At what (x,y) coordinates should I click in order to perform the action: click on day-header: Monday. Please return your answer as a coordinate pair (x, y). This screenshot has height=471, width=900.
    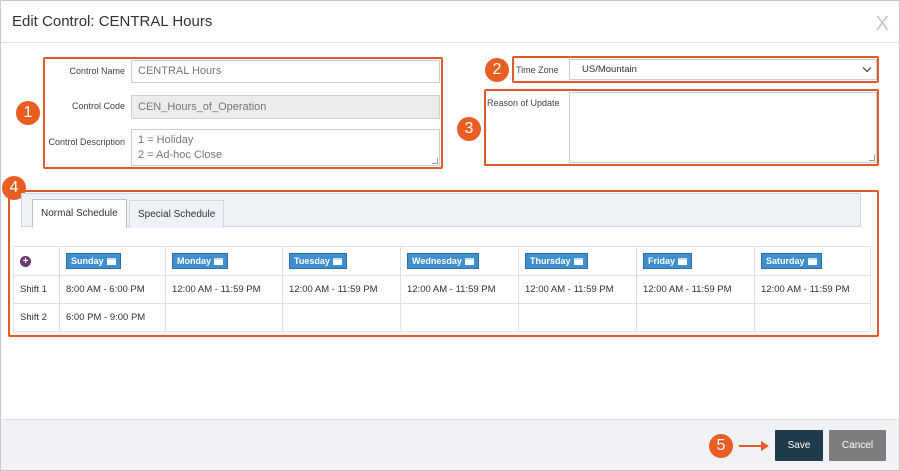
    Looking at the image, I should click on (224, 261).